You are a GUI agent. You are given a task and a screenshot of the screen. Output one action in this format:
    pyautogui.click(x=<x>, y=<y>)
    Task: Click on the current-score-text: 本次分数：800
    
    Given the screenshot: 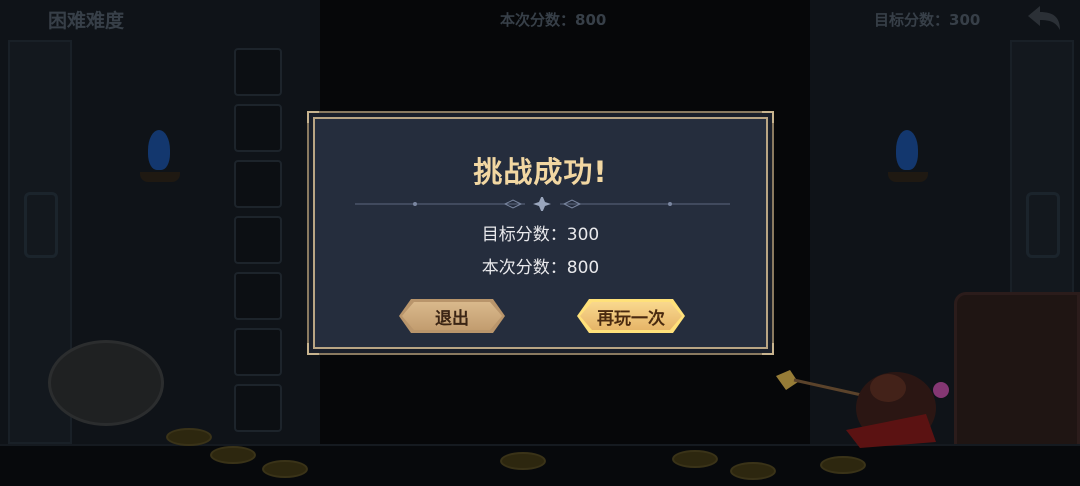 What is the action you would take?
    pyautogui.click(x=540, y=268)
    